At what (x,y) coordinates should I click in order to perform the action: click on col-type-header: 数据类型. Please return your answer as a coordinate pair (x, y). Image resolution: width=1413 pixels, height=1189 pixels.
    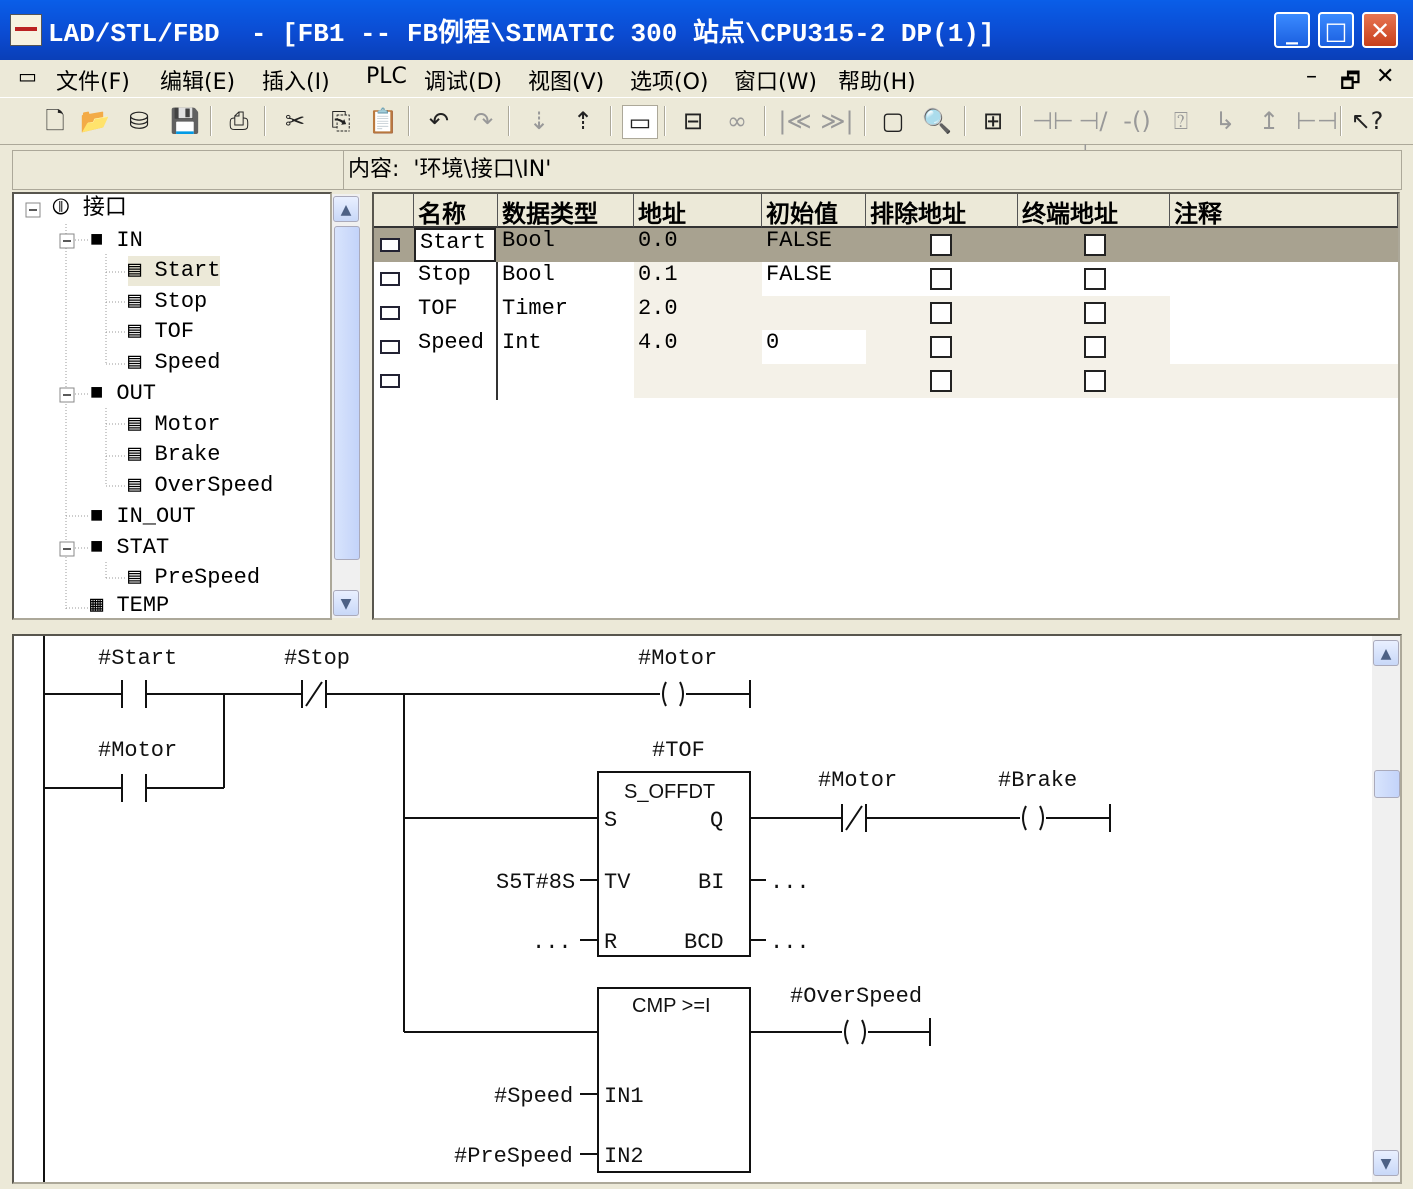
    Looking at the image, I should click on (566, 212).